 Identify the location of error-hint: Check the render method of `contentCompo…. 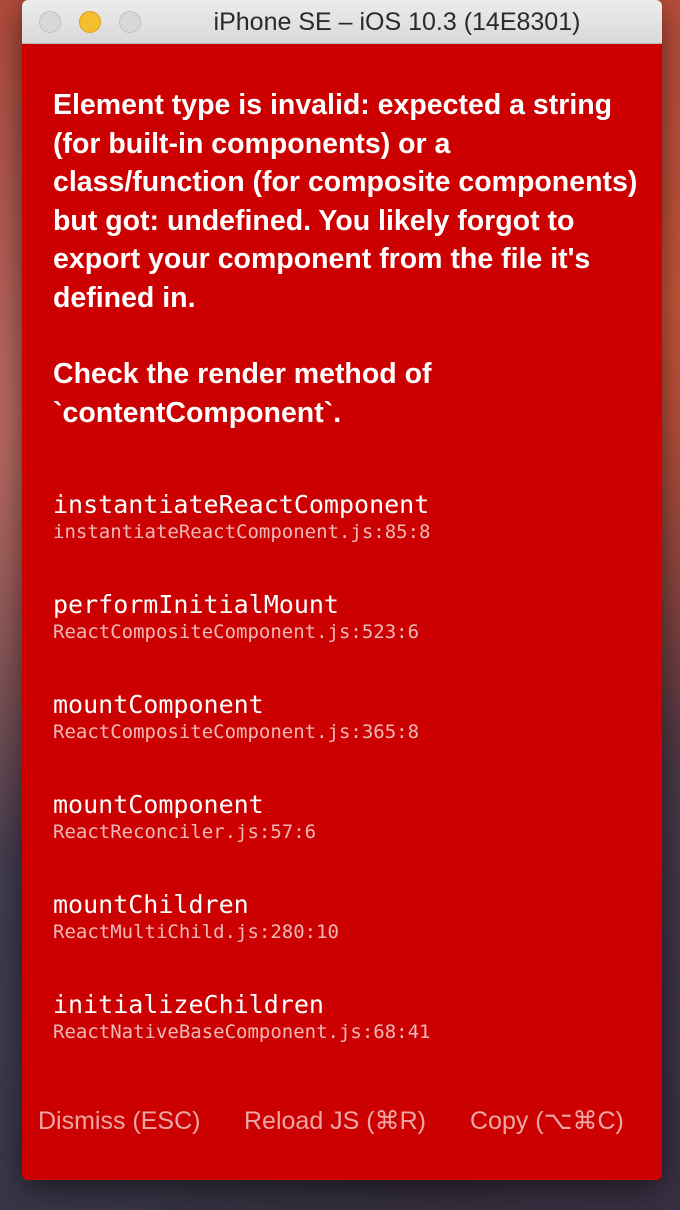
(242, 393).